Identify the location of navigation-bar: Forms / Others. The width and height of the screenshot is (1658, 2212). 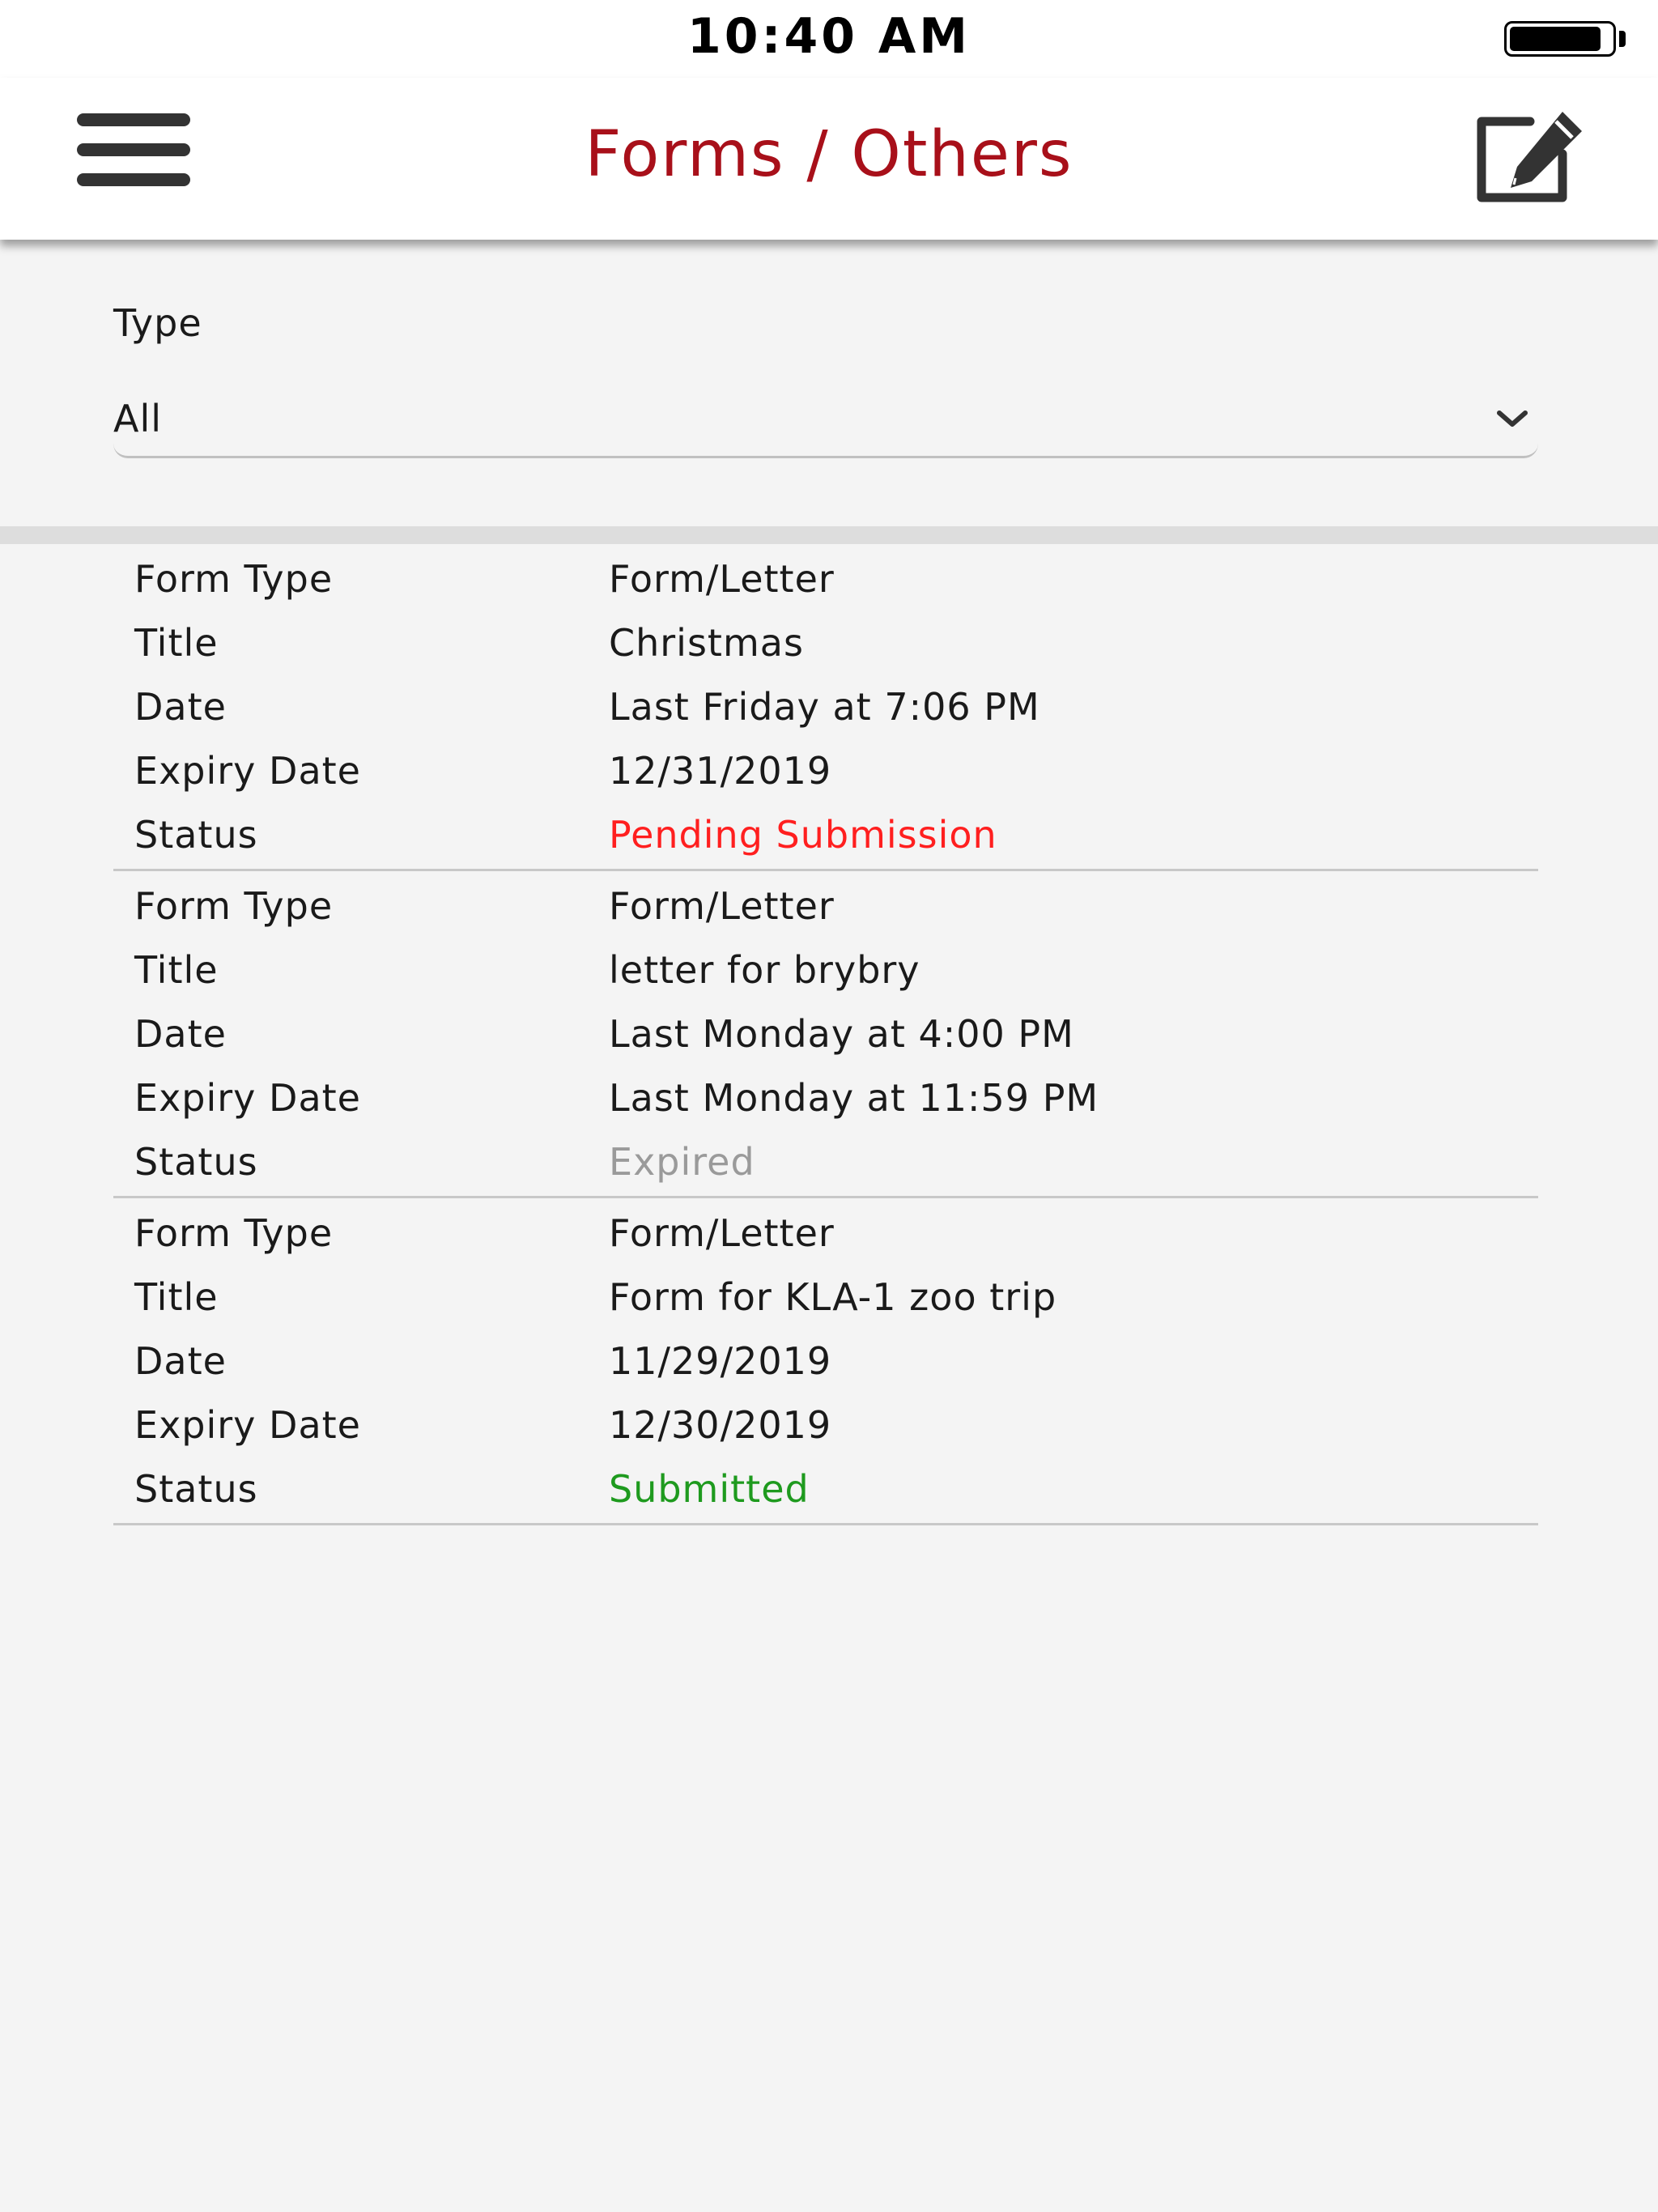
(829, 159).